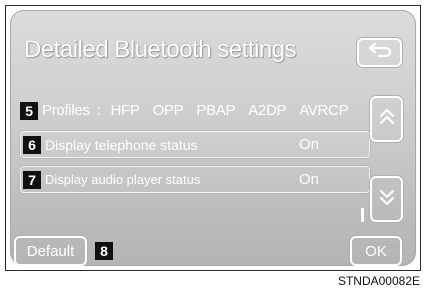 The height and width of the screenshot is (291, 426). I want to click on ok-button: OK, so click(376, 251).